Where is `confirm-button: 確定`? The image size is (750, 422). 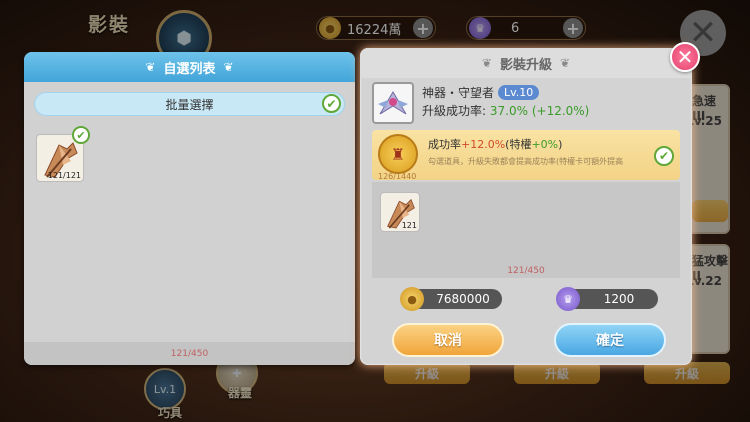 confirm-button: 確定 is located at coordinates (610, 340).